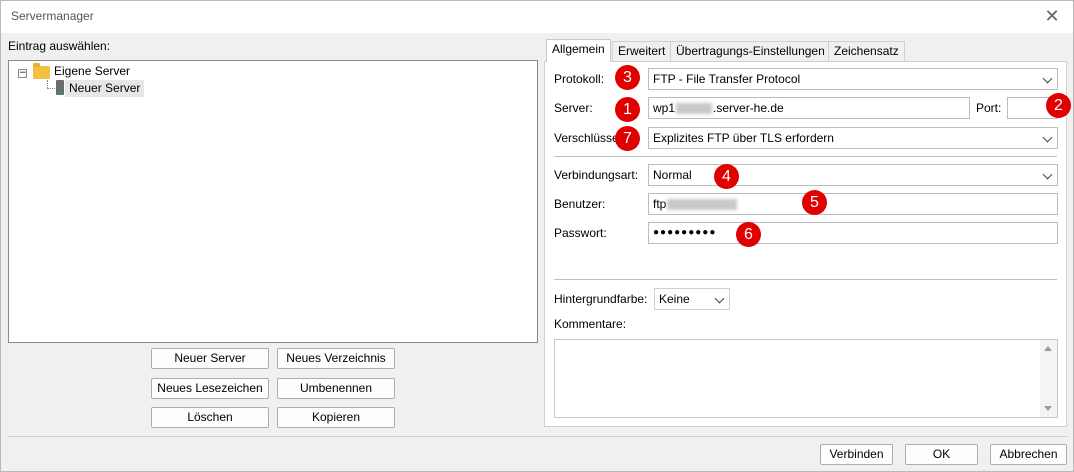  I want to click on bg-color-label: Hintergrundfarbe:, so click(601, 299).